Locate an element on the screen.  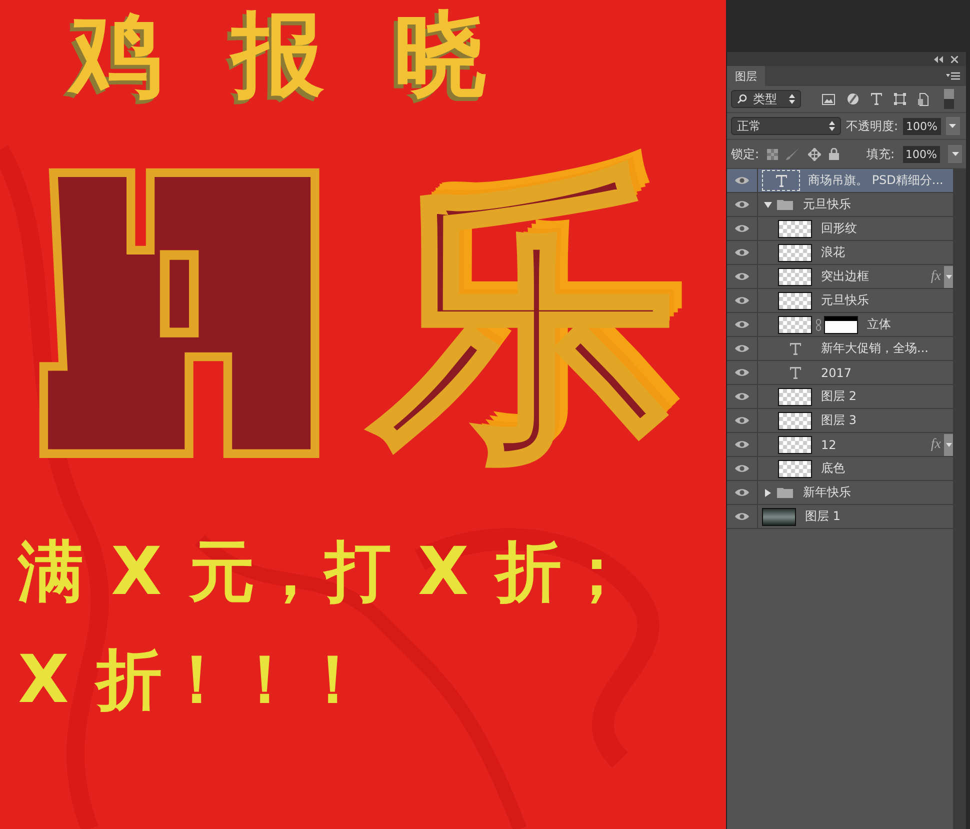
layer-row: 图层 3 is located at coordinates (840, 421).